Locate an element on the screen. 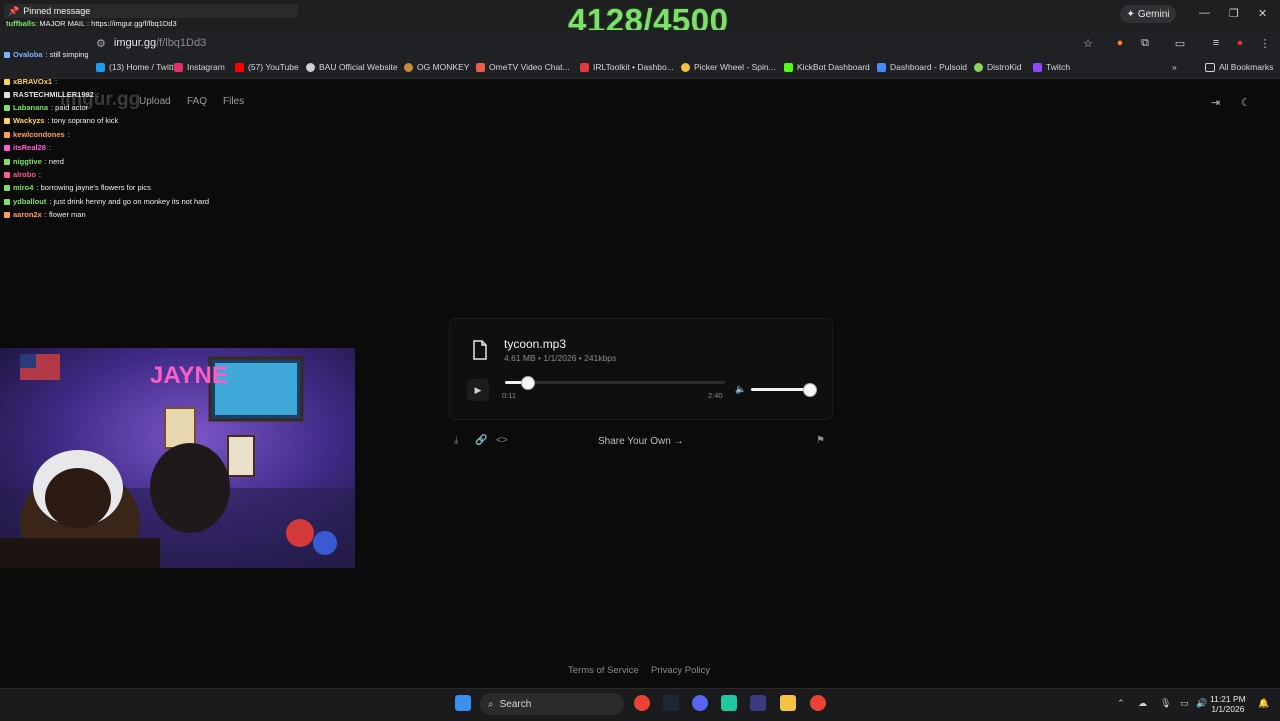 Image resolution: width=1280 pixels, height=721 pixels. chat-username: aaron2x is located at coordinates (27, 214).